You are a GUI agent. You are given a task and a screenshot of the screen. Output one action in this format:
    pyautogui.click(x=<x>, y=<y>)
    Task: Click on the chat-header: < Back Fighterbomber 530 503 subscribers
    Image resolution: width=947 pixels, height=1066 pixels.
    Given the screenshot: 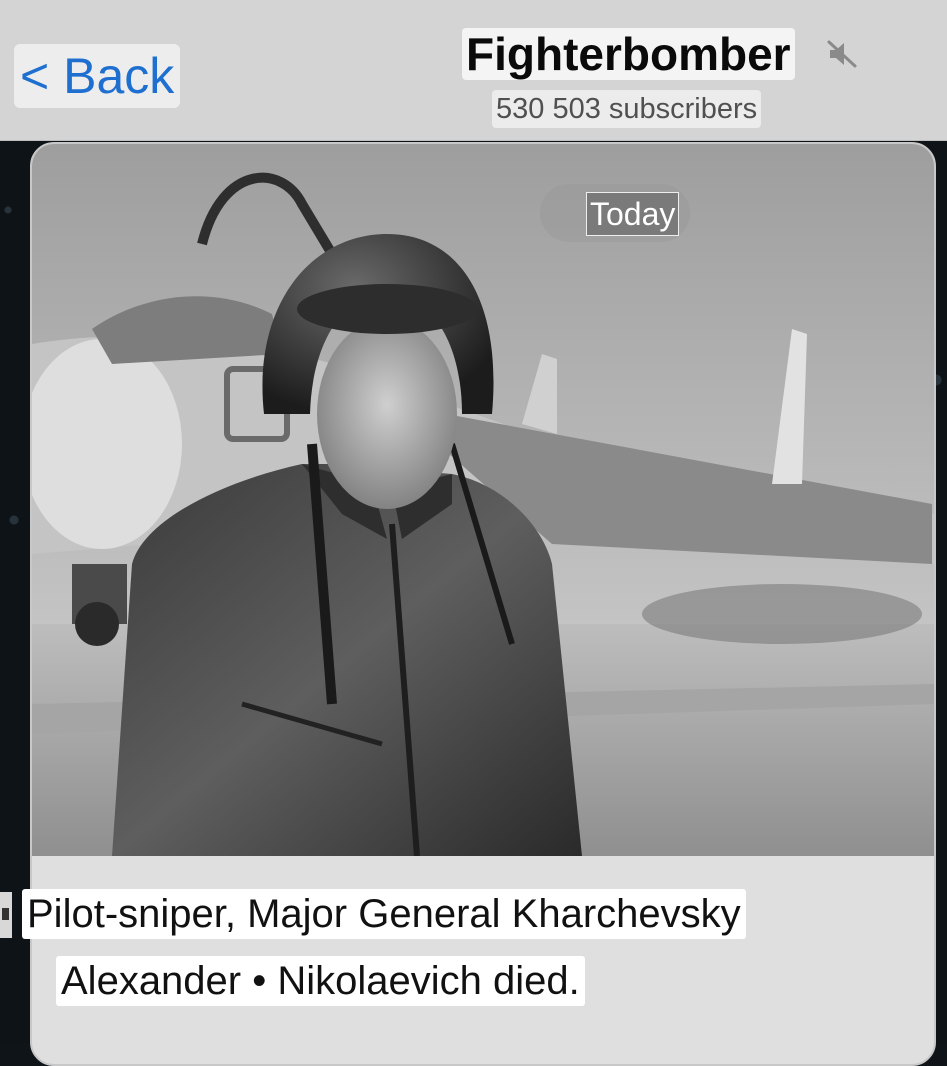 What is the action you would take?
    pyautogui.click(x=473, y=70)
    